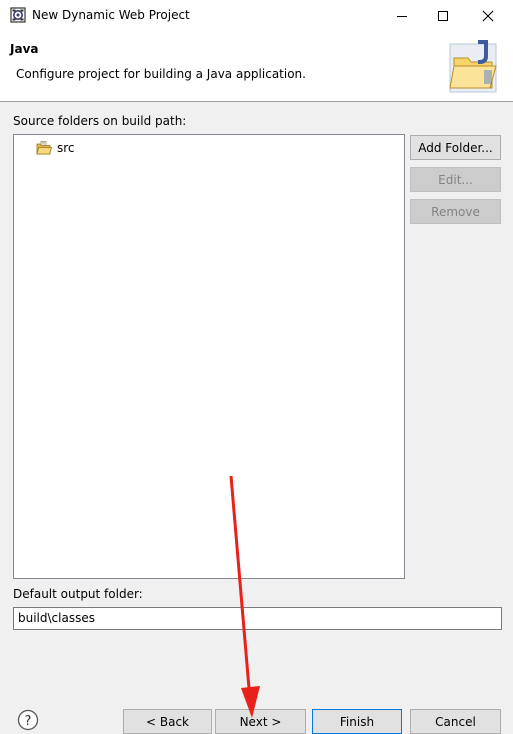 The height and width of the screenshot is (734, 513). Describe the element at coordinates (55, 148) in the screenshot. I see `list-item: src` at that location.